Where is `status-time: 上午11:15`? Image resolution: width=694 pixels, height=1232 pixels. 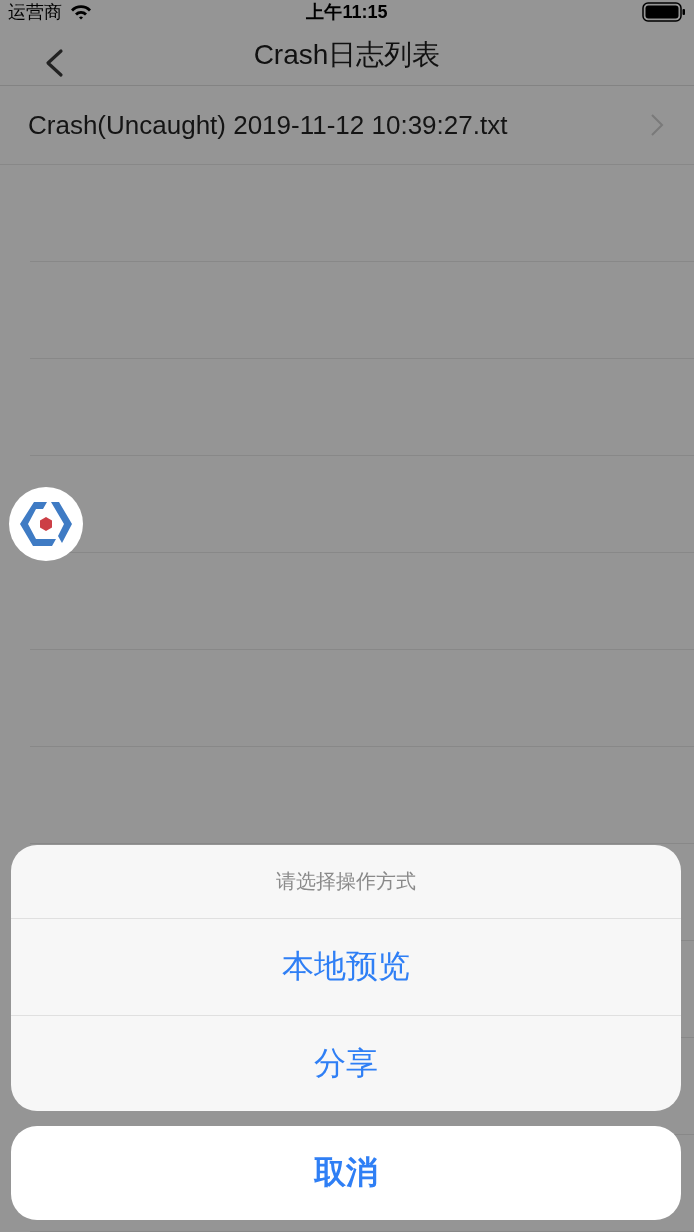
status-time: 上午11:15 is located at coordinates (347, 12).